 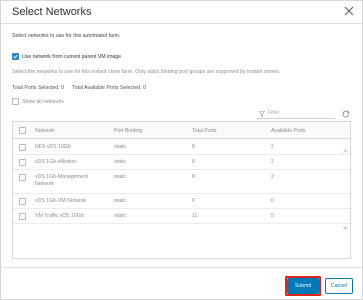 What do you see at coordinates (195, 216) in the screenshot?
I see `cell-total-ports: 11` at bounding box center [195, 216].